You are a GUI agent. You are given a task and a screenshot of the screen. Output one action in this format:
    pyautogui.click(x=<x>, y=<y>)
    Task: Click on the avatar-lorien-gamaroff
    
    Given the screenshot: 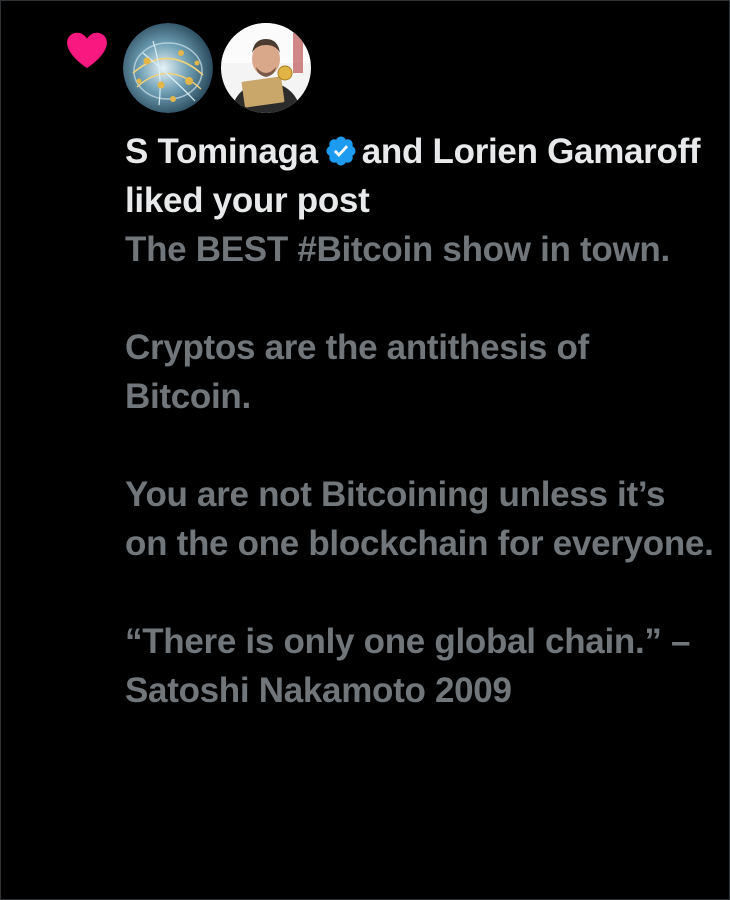 What is the action you would take?
    pyautogui.click(x=266, y=68)
    